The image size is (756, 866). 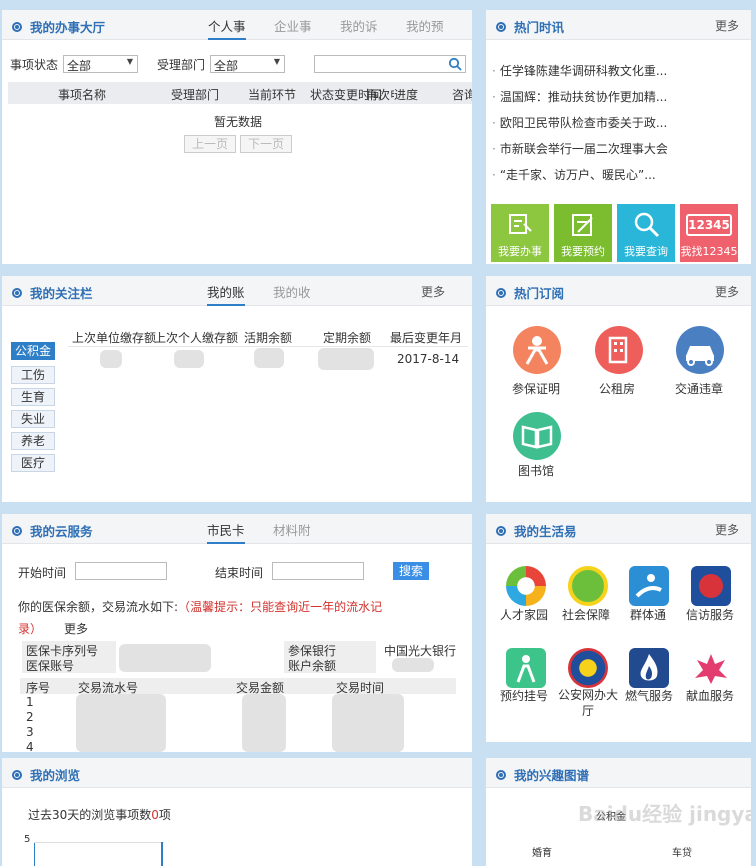 I want to click on appointment-registration-label: 预约挂号, so click(x=524, y=696).